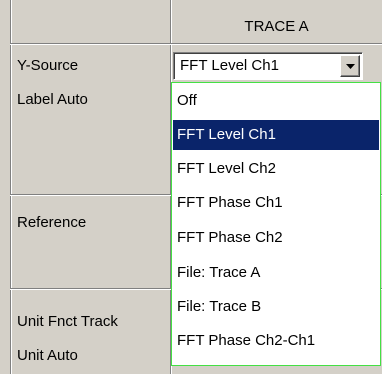 This screenshot has width=382, height=374. Describe the element at coordinates (52, 222) in the screenshot. I see `reference-label: Reference` at that location.